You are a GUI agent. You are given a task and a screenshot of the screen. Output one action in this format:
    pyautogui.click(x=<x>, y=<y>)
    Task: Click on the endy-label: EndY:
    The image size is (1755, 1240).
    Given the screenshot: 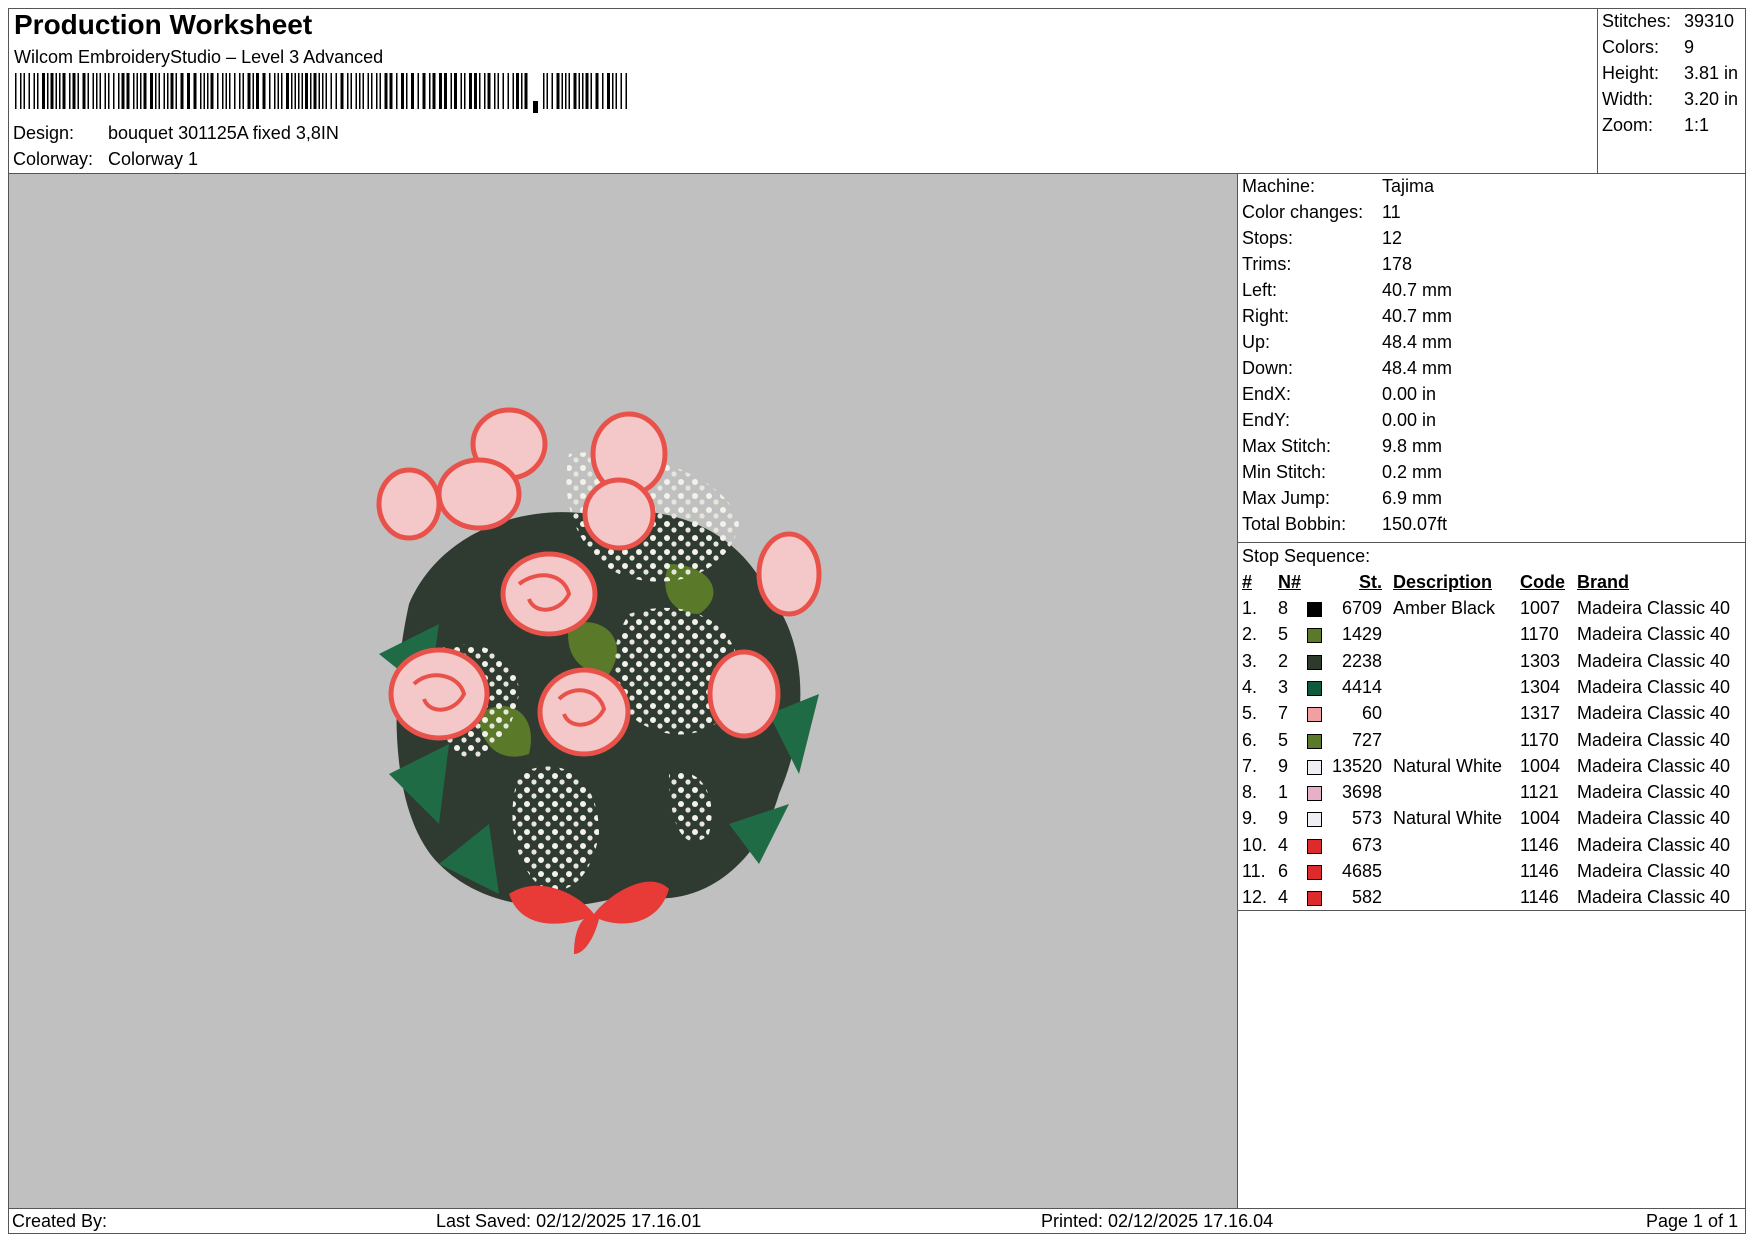 What is the action you would take?
    pyautogui.click(x=1266, y=420)
    